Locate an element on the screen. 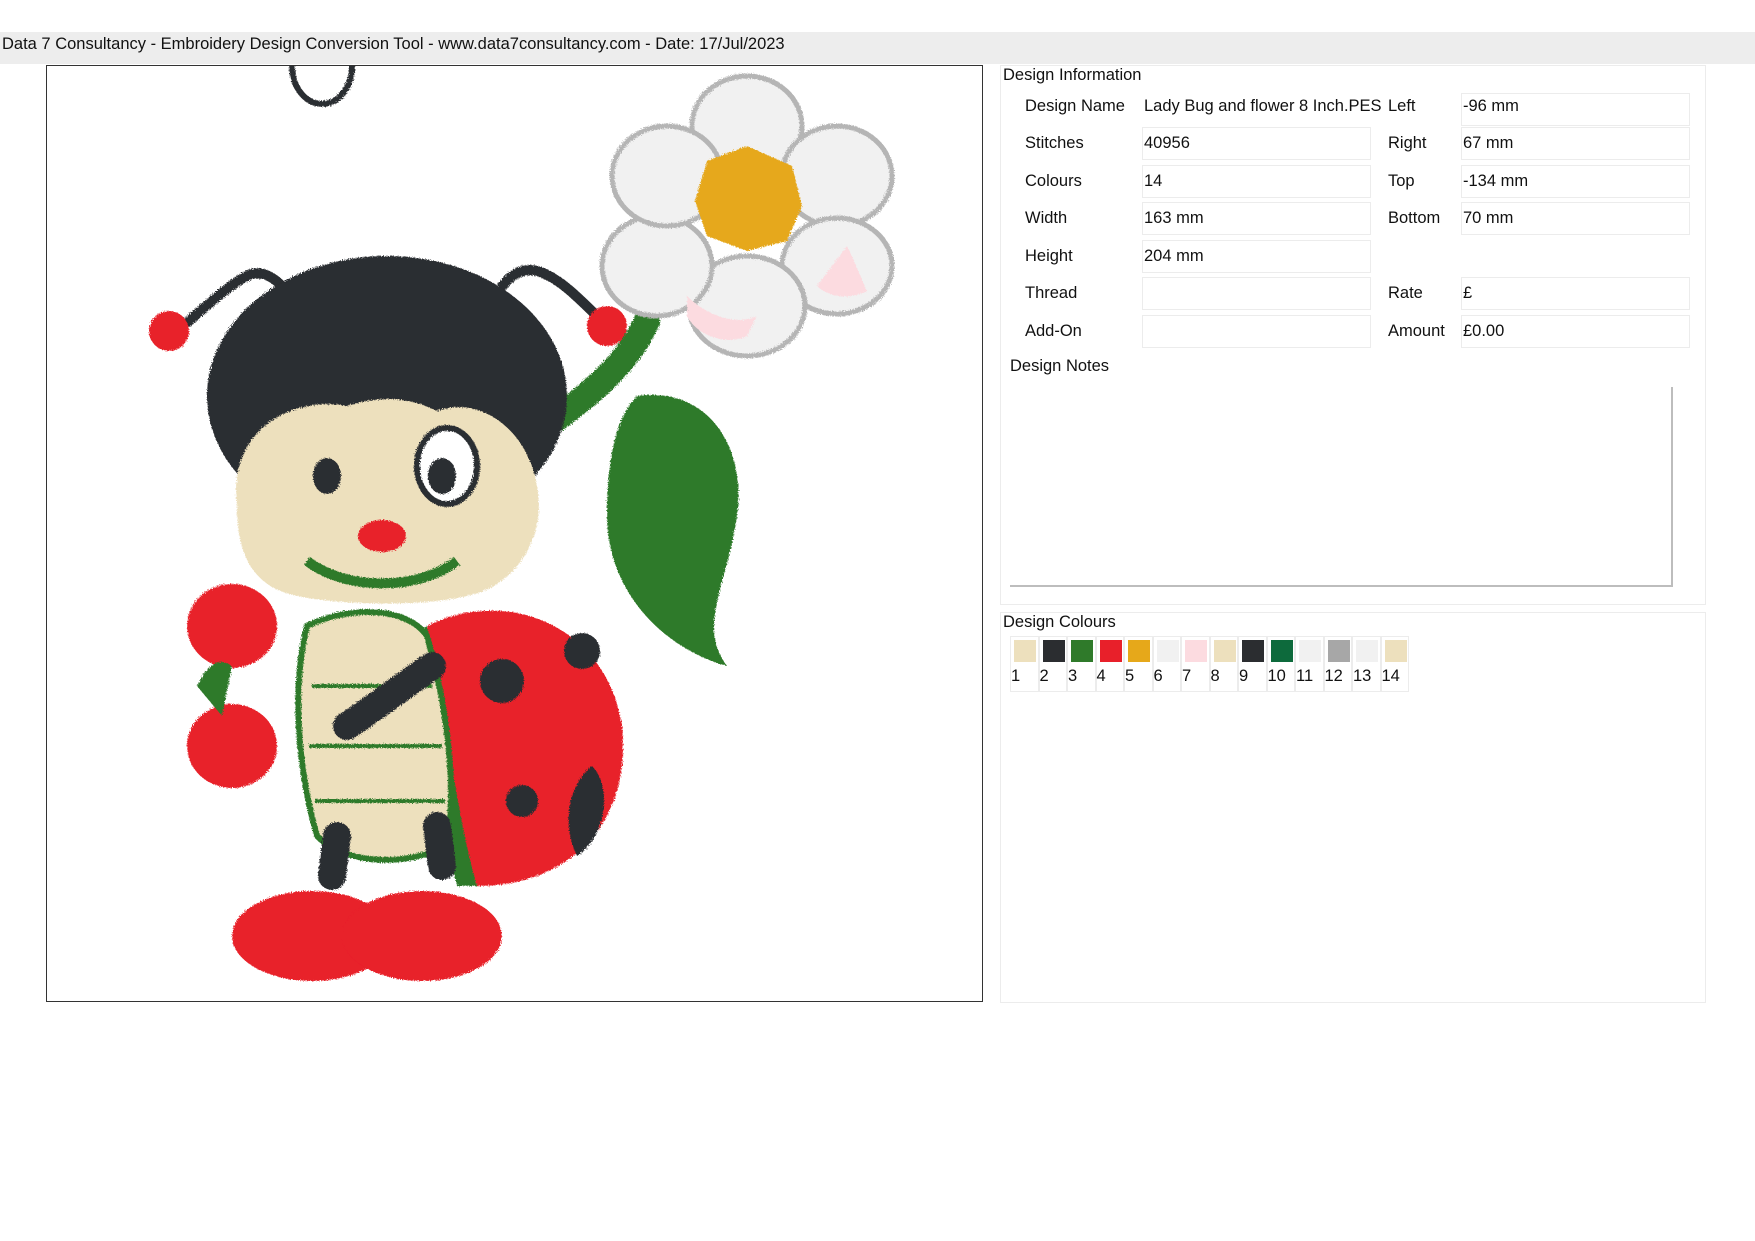 The width and height of the screenshot is (1755, 1241). colour-swatch-cell: 11 is located at coordinates (1309, 664).